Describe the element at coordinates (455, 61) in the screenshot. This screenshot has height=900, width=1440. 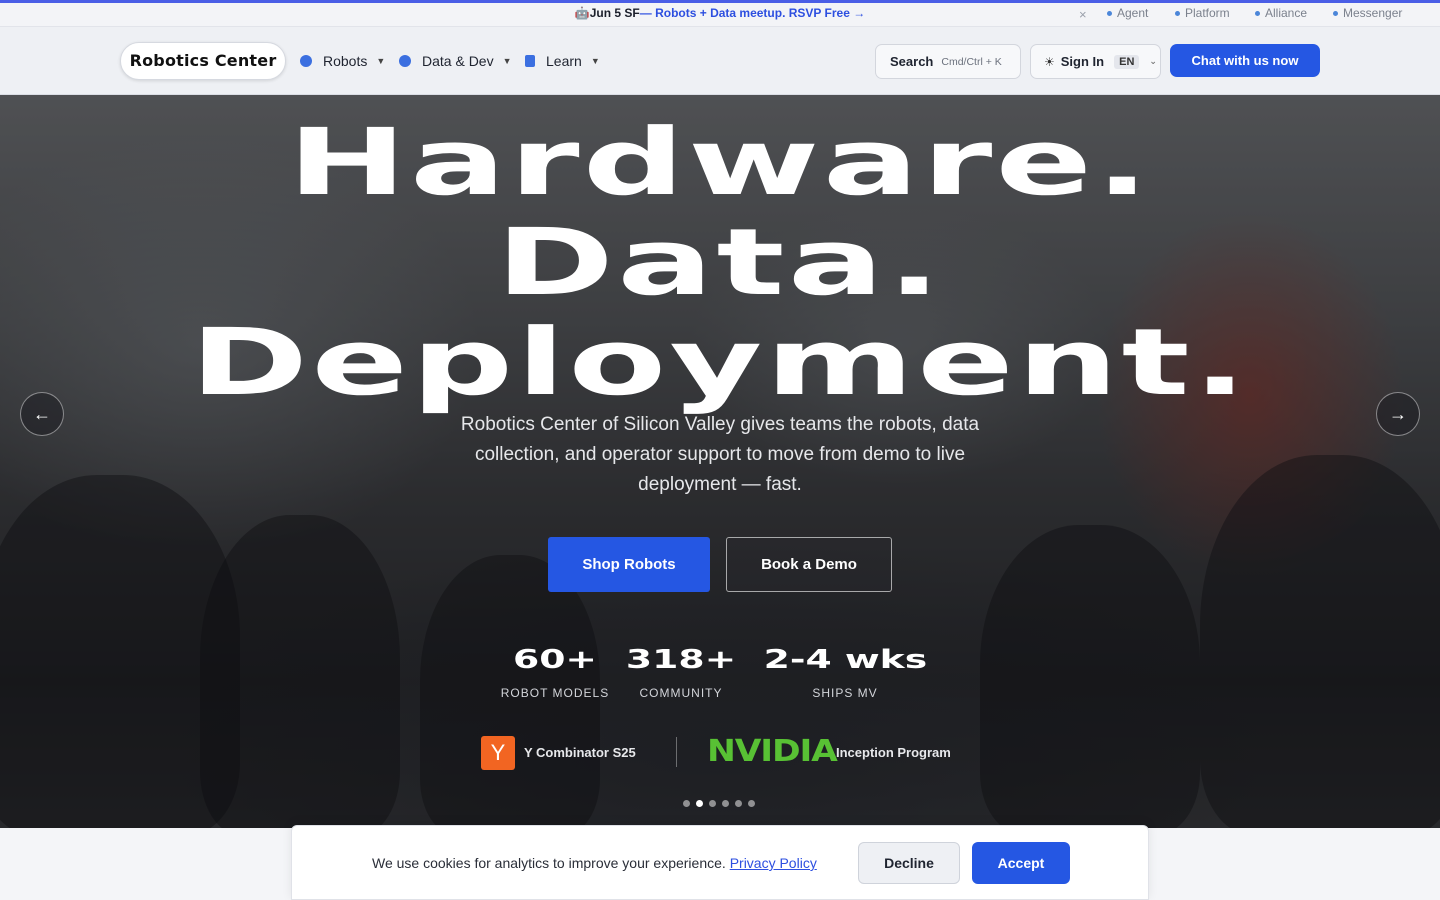
I see `nav-item-data-dev: Data & Dev ▼` at that location.